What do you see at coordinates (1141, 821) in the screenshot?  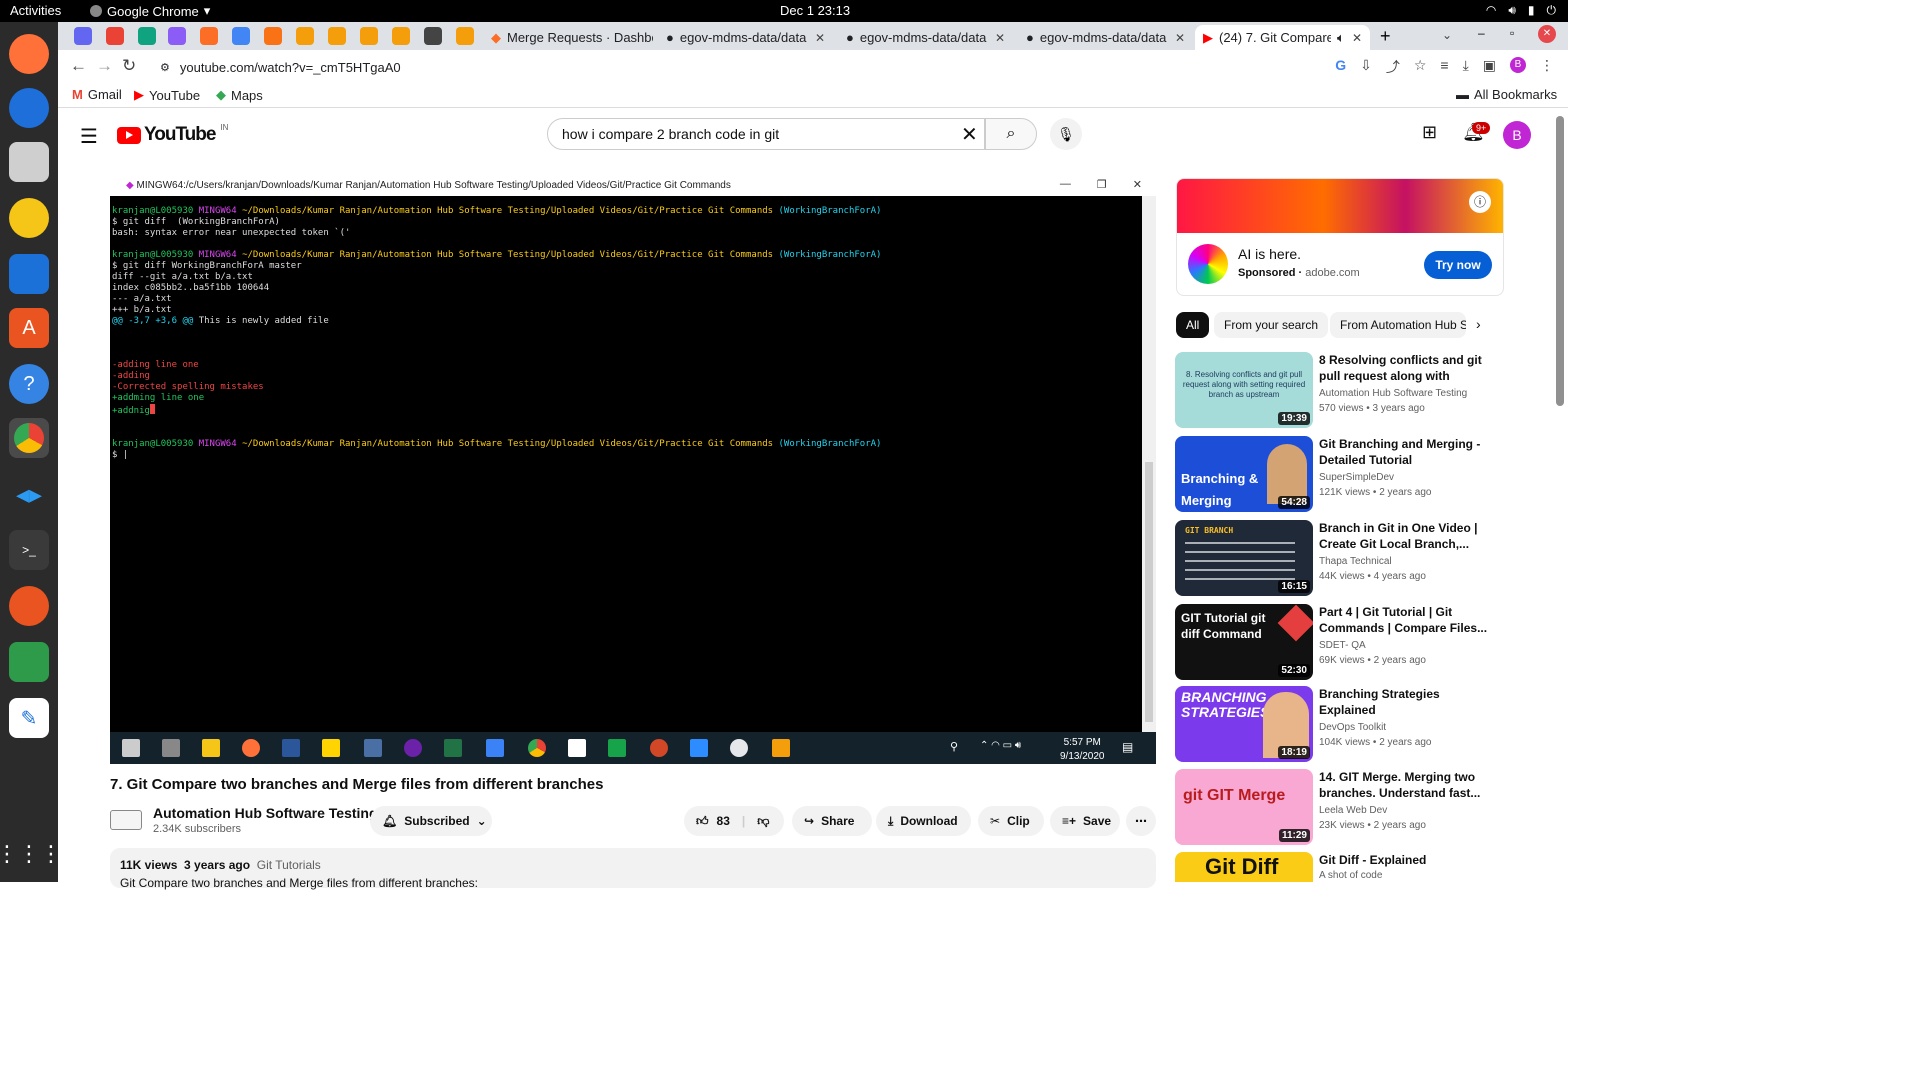 I see `more-actions-button: ⋯` at bounding box center [1141, 821].